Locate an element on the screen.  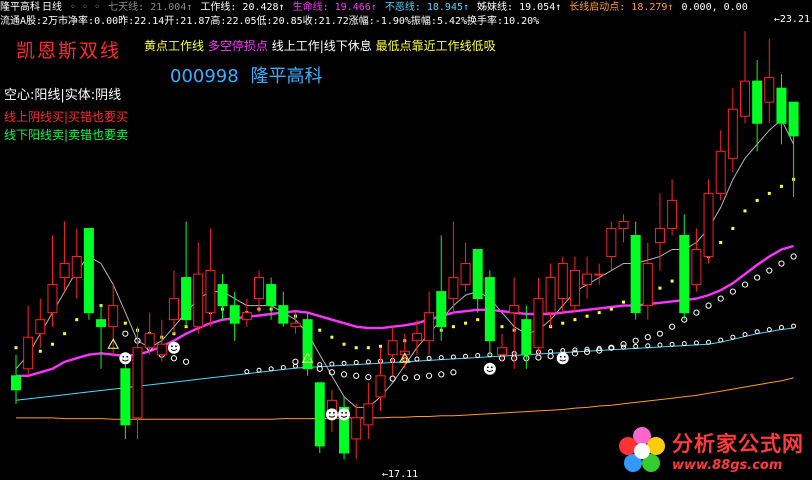
watermark-name: 分析家公式网 is located at coordinates (738, 443).